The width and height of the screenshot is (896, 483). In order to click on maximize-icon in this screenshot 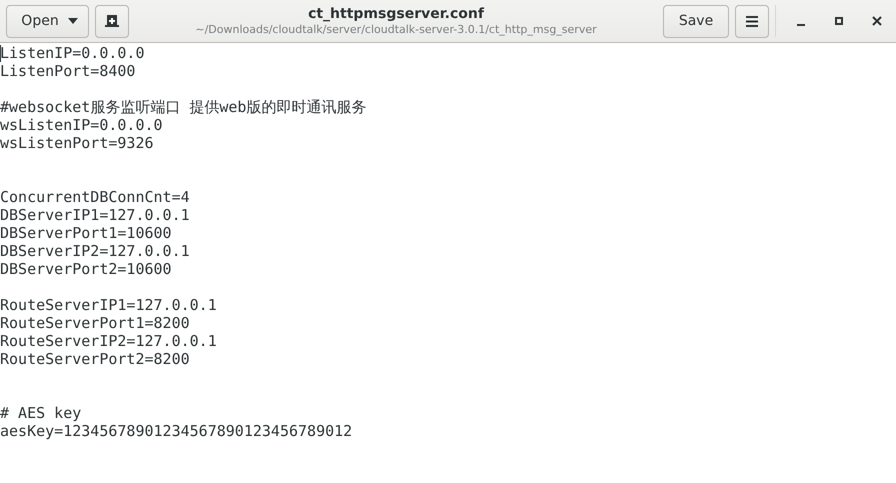, I will do `click(839, 21)`.